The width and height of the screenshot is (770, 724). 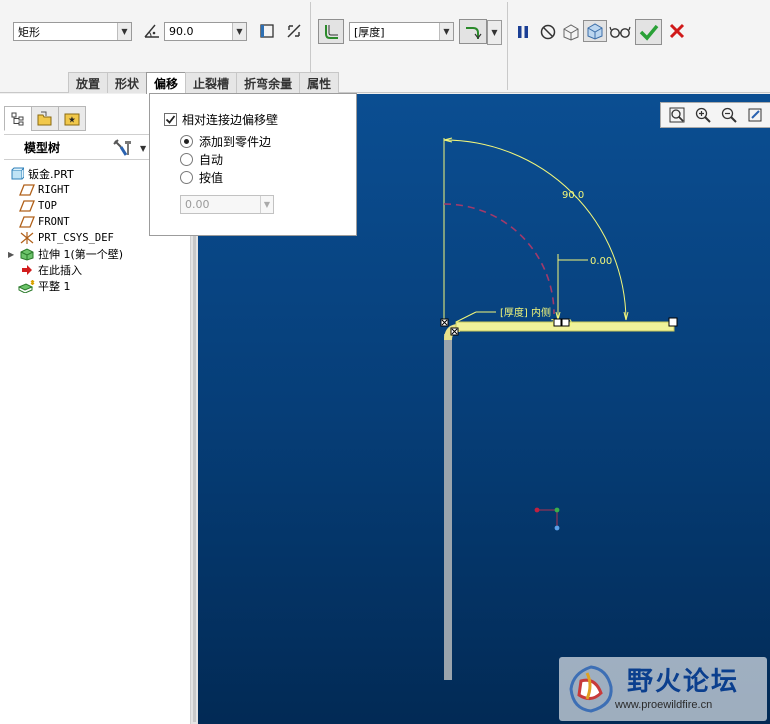 I want to click on dashboard-tabs: 放置 形状 偏移 止裂槽 折弯余量 属性, so click(x=204, y=83).